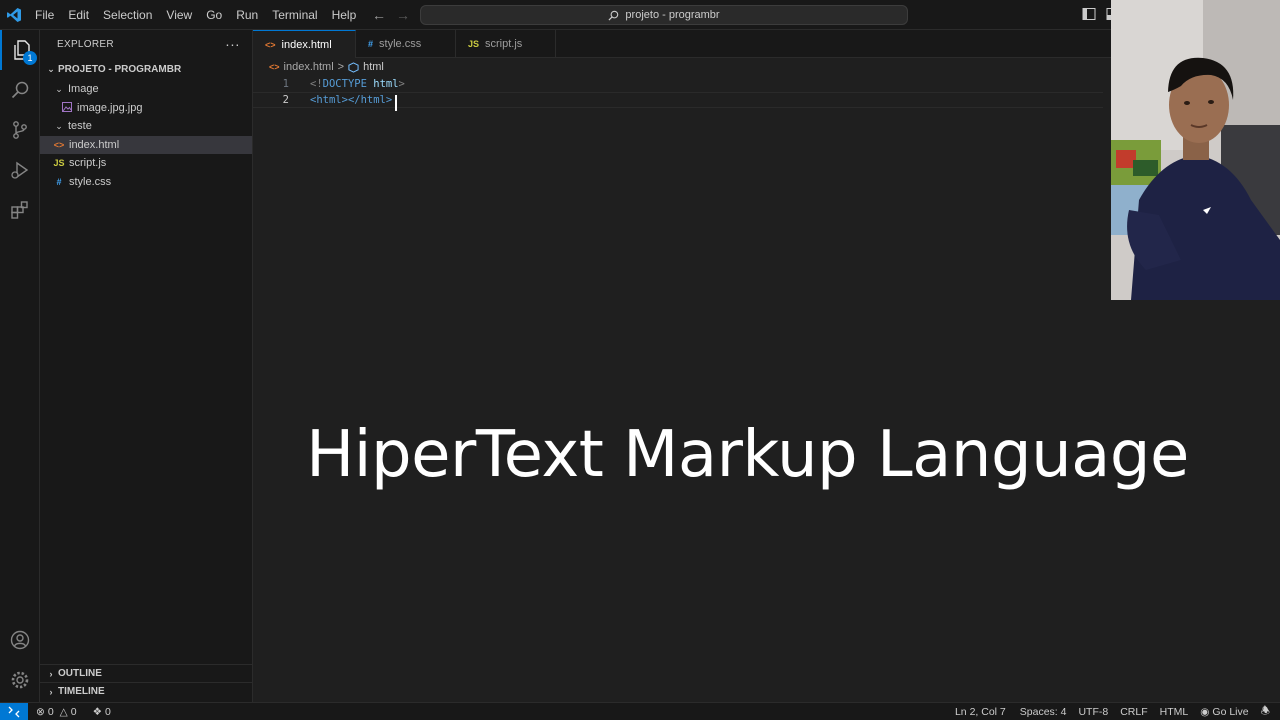 The width and height of the screenshot is (1280, 720). I want to click on tree-item-label: script.js, so click(88, 163).